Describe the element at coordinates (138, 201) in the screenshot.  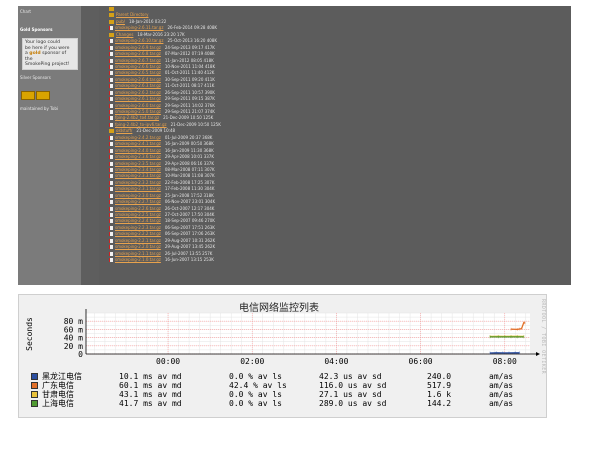
I see `file-link: smokeping-2.2.7.tar.gz` at that location.